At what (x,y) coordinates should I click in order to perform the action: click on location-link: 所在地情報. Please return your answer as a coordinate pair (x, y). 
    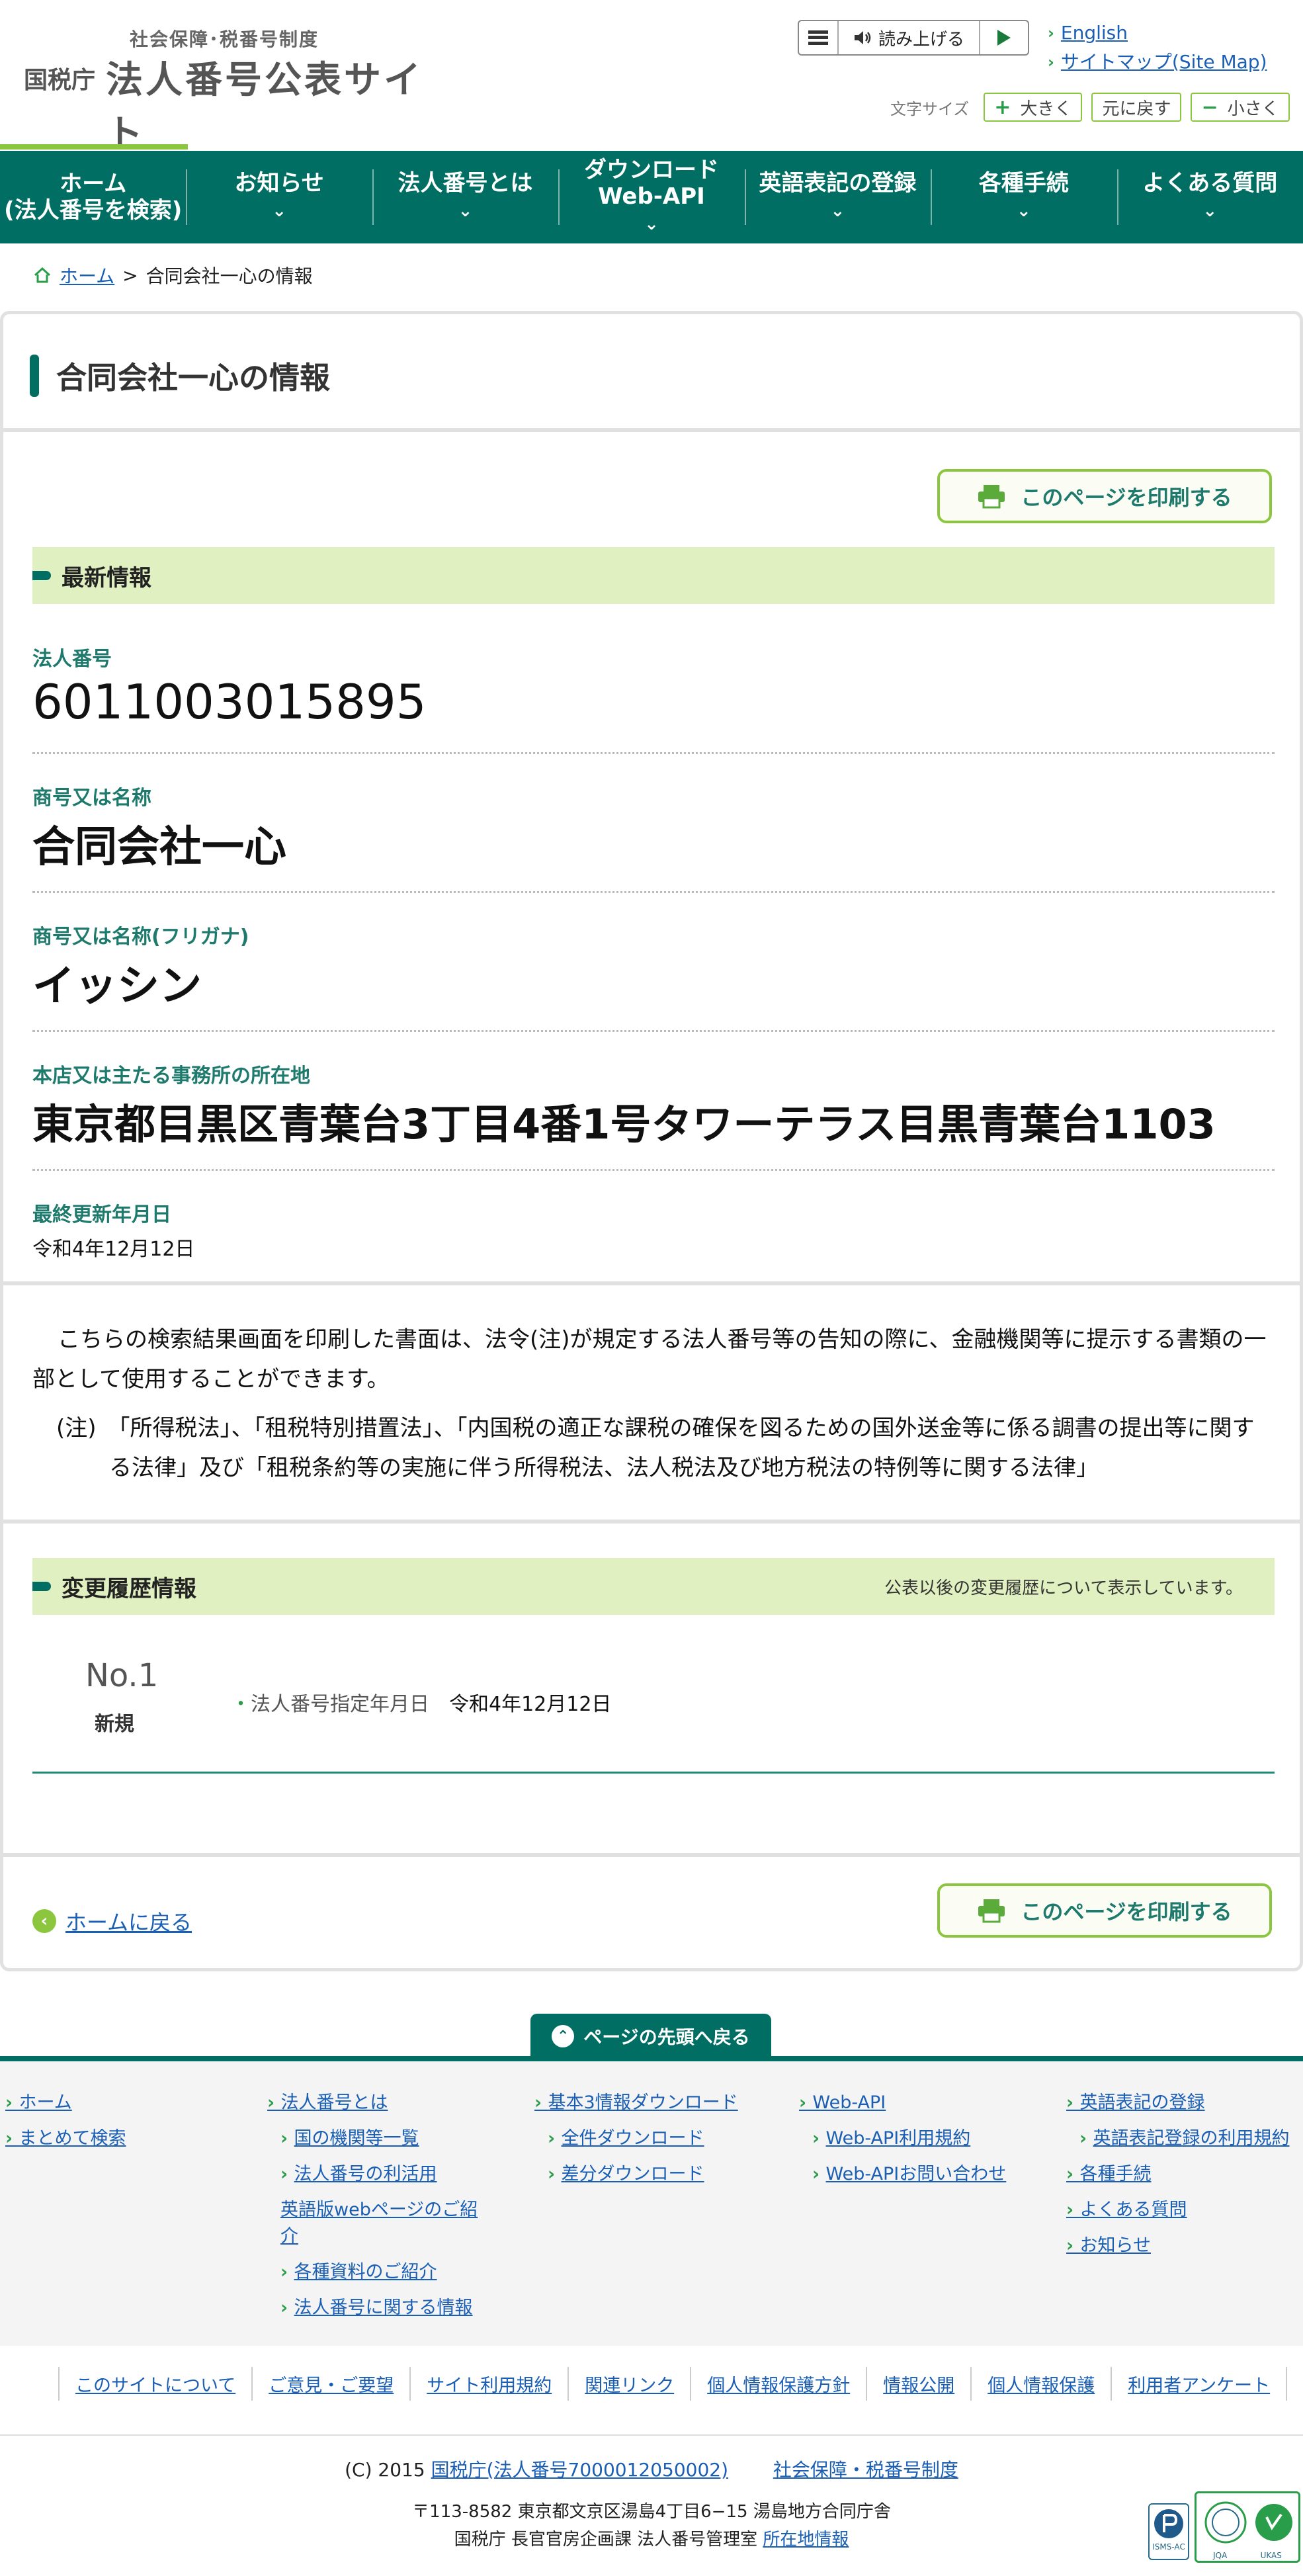
    Looking at the image, I should click on (806, 2540).